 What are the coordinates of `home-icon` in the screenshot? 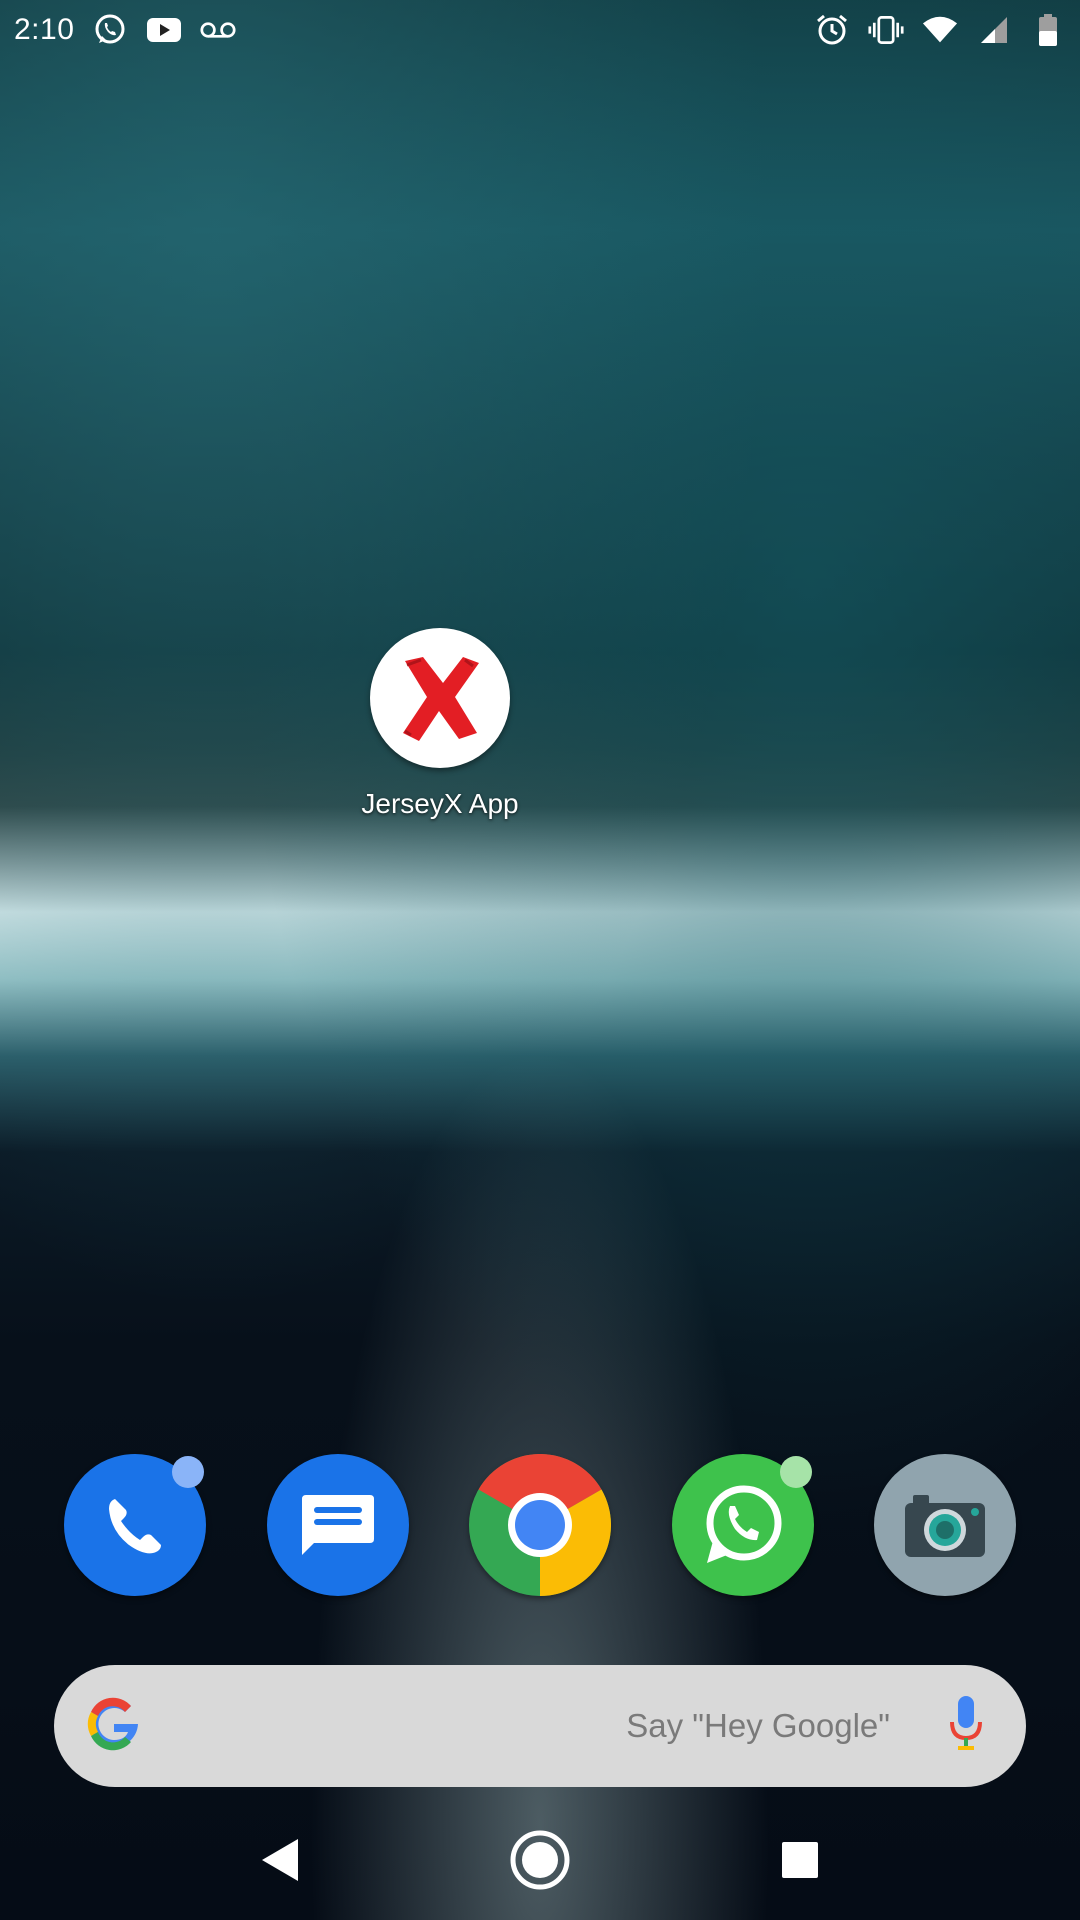 It's located at (540, 1860).